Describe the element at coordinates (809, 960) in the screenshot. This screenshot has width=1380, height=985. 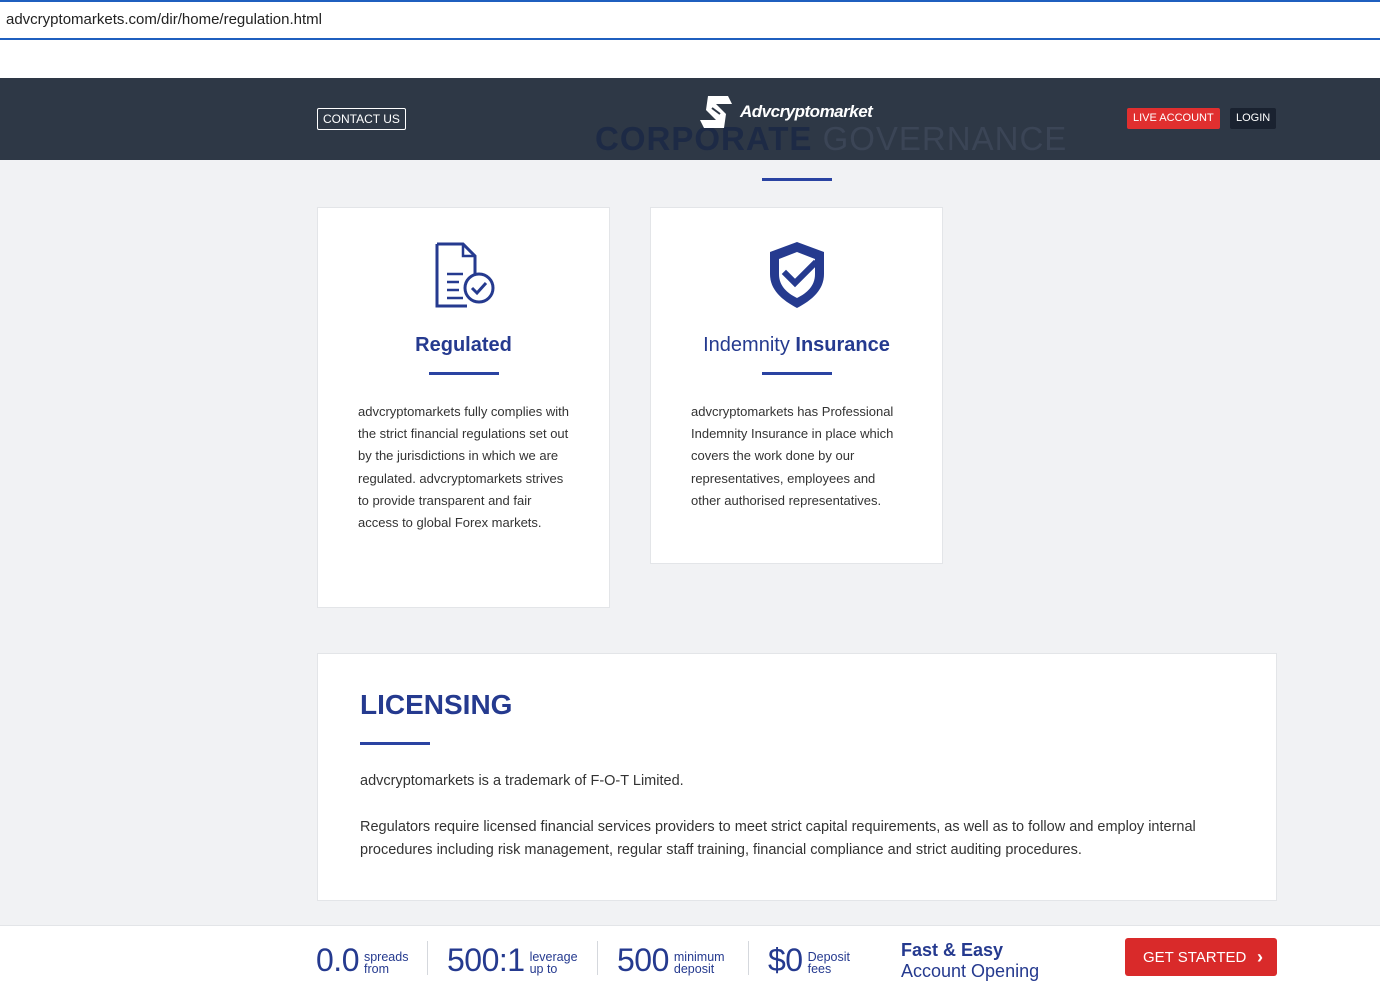
I see `stat-deposit-fees: $0 Deposit fees` at that location.